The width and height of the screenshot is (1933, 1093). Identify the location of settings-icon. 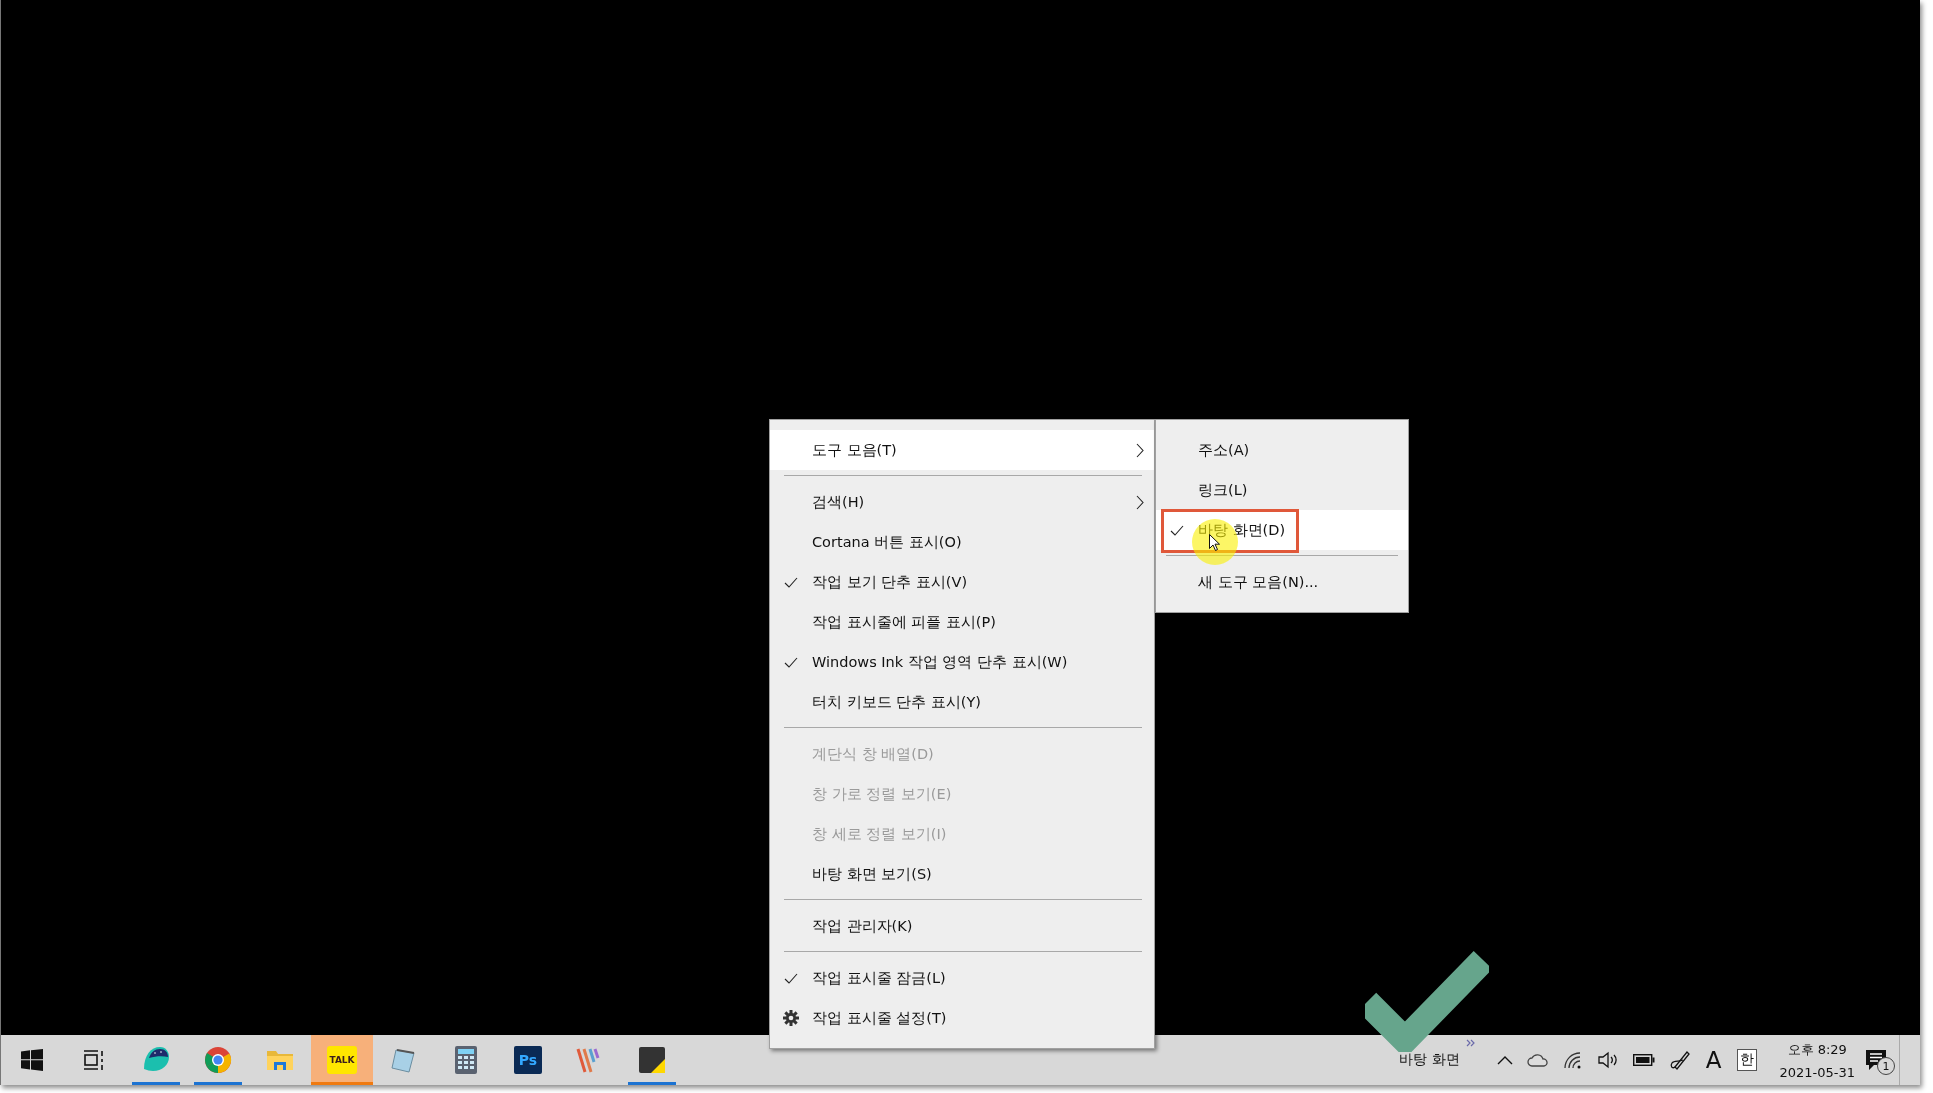
(791, 1018).